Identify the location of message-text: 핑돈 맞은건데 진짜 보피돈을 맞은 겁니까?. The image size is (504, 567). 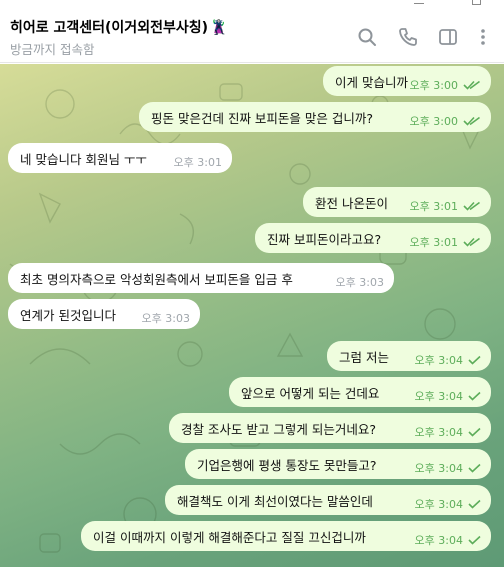
(262, 118).